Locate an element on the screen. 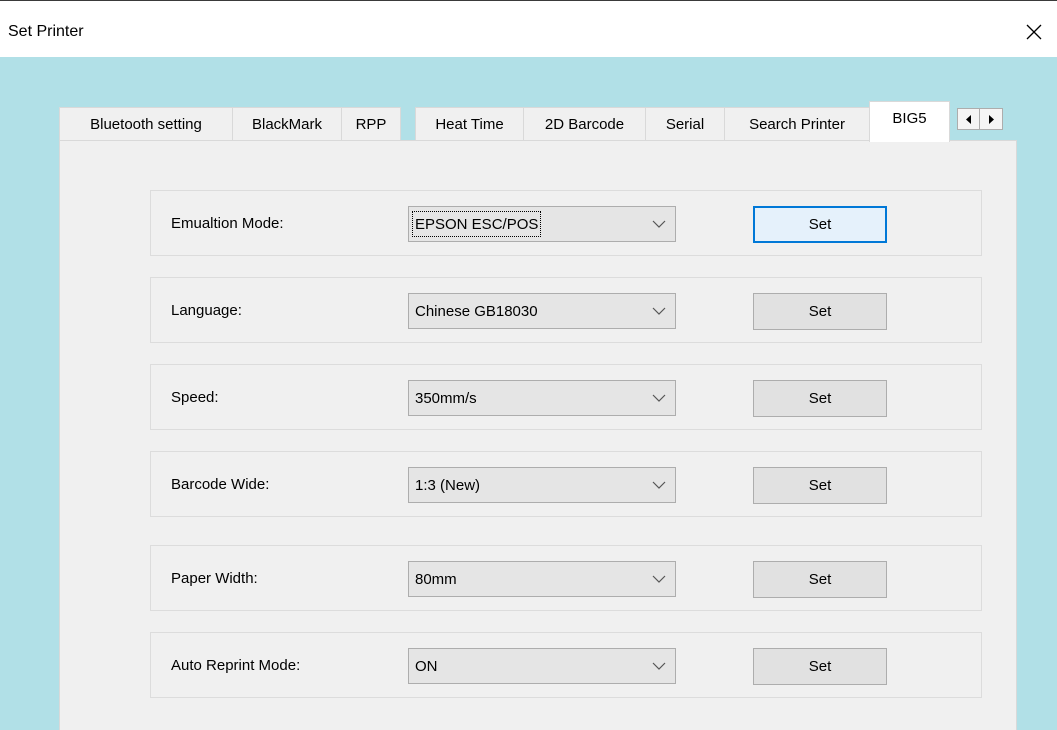  triangle-left-icon is located at coordinates (968, 119).